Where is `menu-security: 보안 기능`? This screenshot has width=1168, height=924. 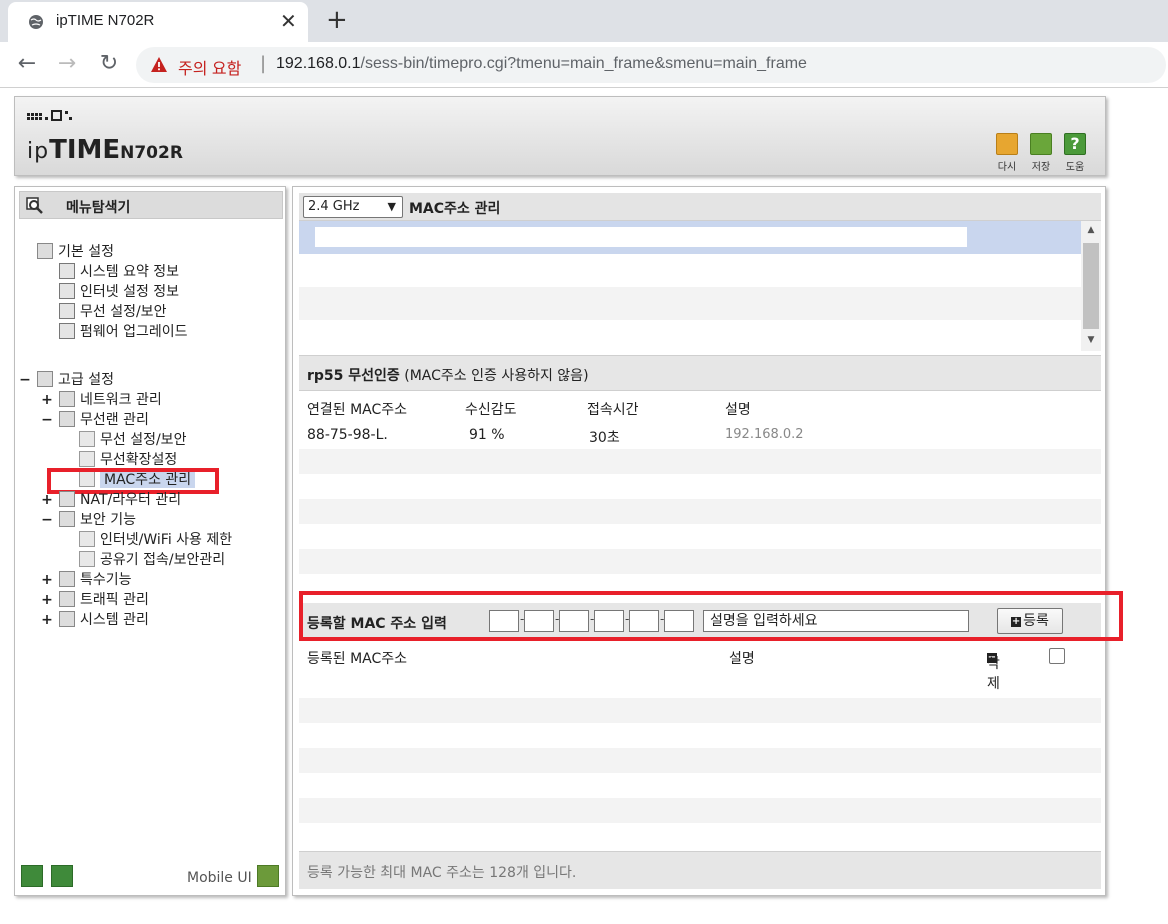
menu-security: 보안 기능 is located at coordinates (97, 520).